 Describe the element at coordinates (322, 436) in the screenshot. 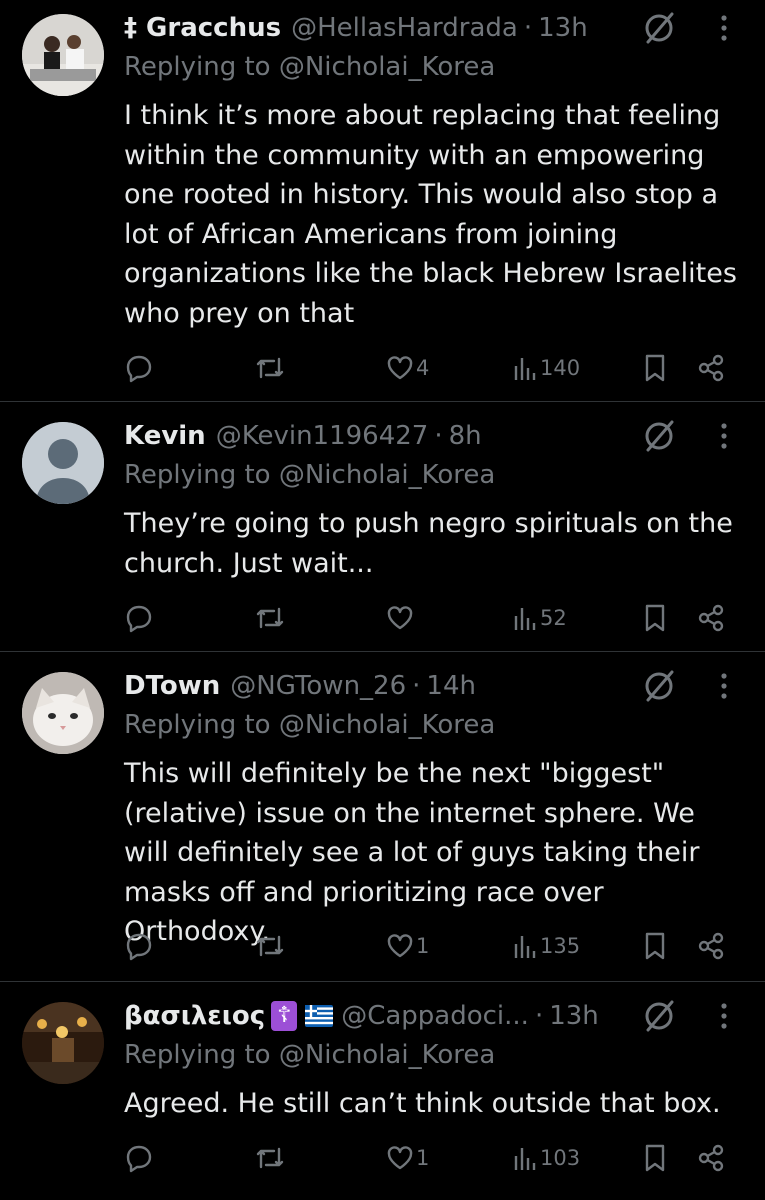

I see `user-handle: @Kevin1196427` at that location.